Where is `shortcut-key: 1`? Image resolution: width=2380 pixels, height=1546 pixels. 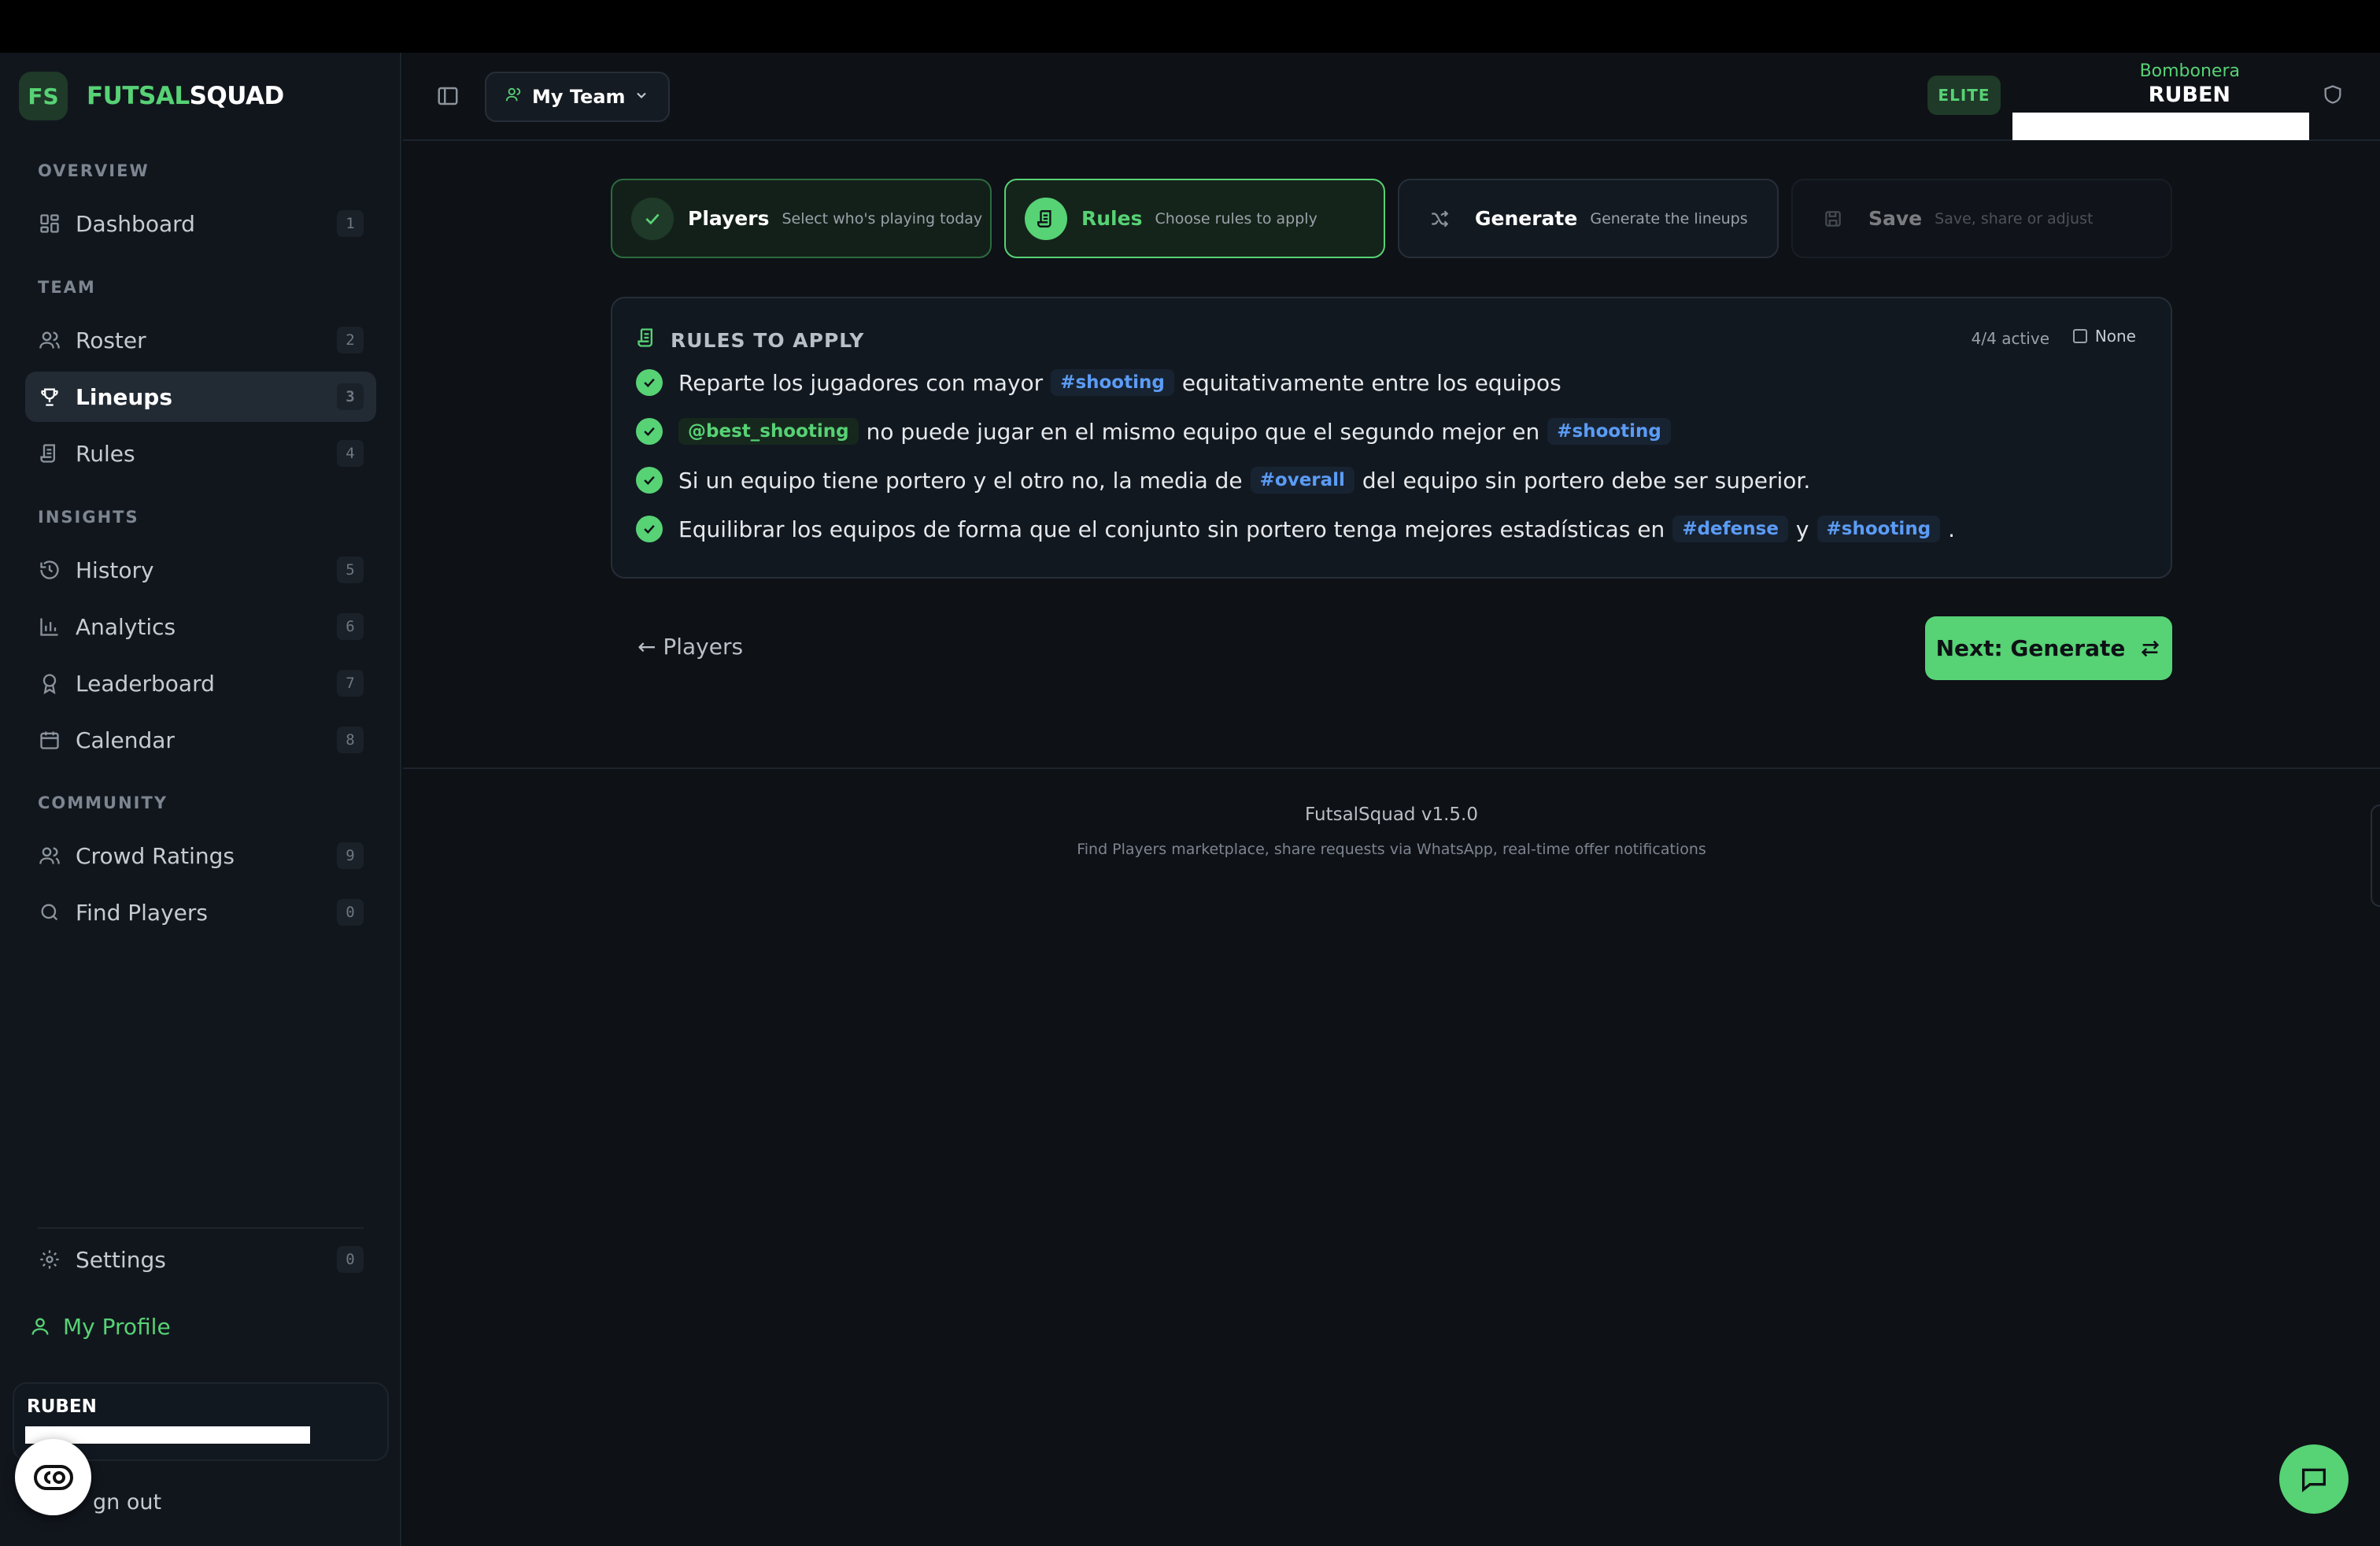
shortcut-key: 1 is located at coordinates (350, 224).